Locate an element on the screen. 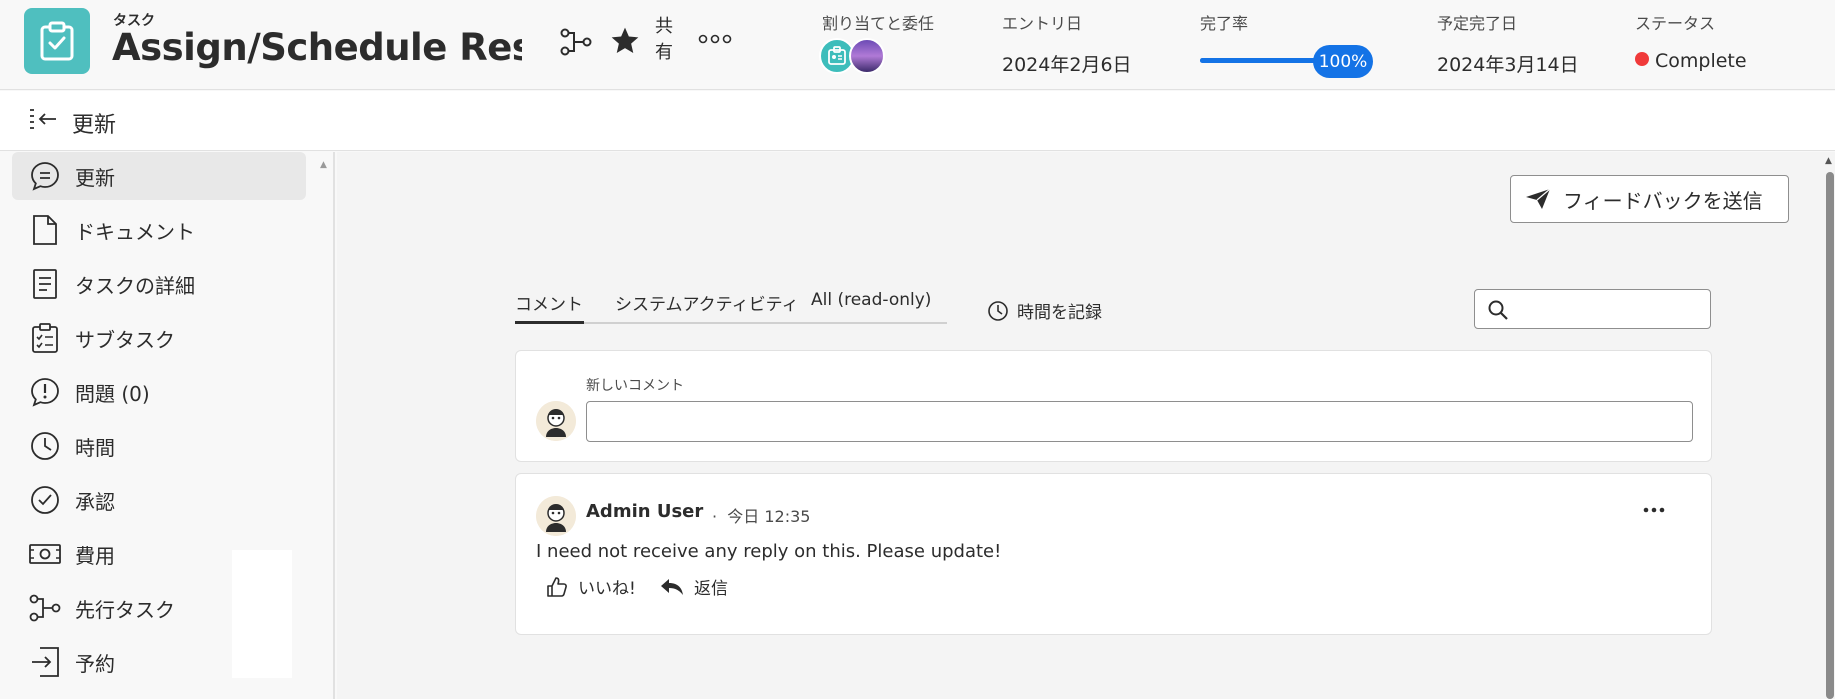 The width and height of the screenshot is (1835, 699). new-comment-input is located at coordinates (1139, 421).